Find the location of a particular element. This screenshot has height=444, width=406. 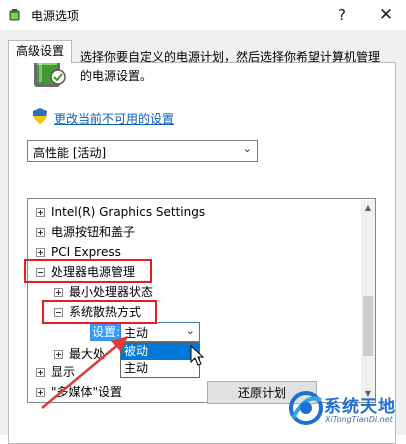

title-bar: 电源选项 ? ✕ is located at coordinates (203, 15).